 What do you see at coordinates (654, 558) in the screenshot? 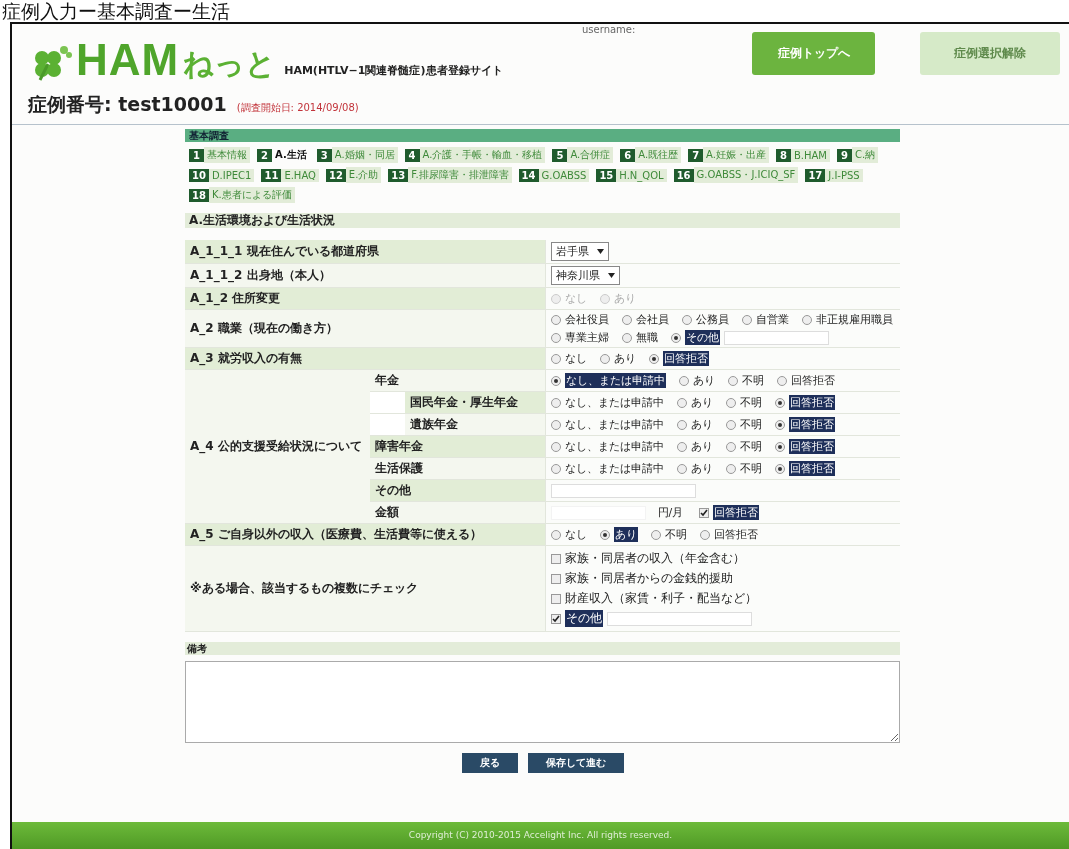
I see `option-label: 家族・同居者の収入（年金含む）` at bounding box center [654, 558].